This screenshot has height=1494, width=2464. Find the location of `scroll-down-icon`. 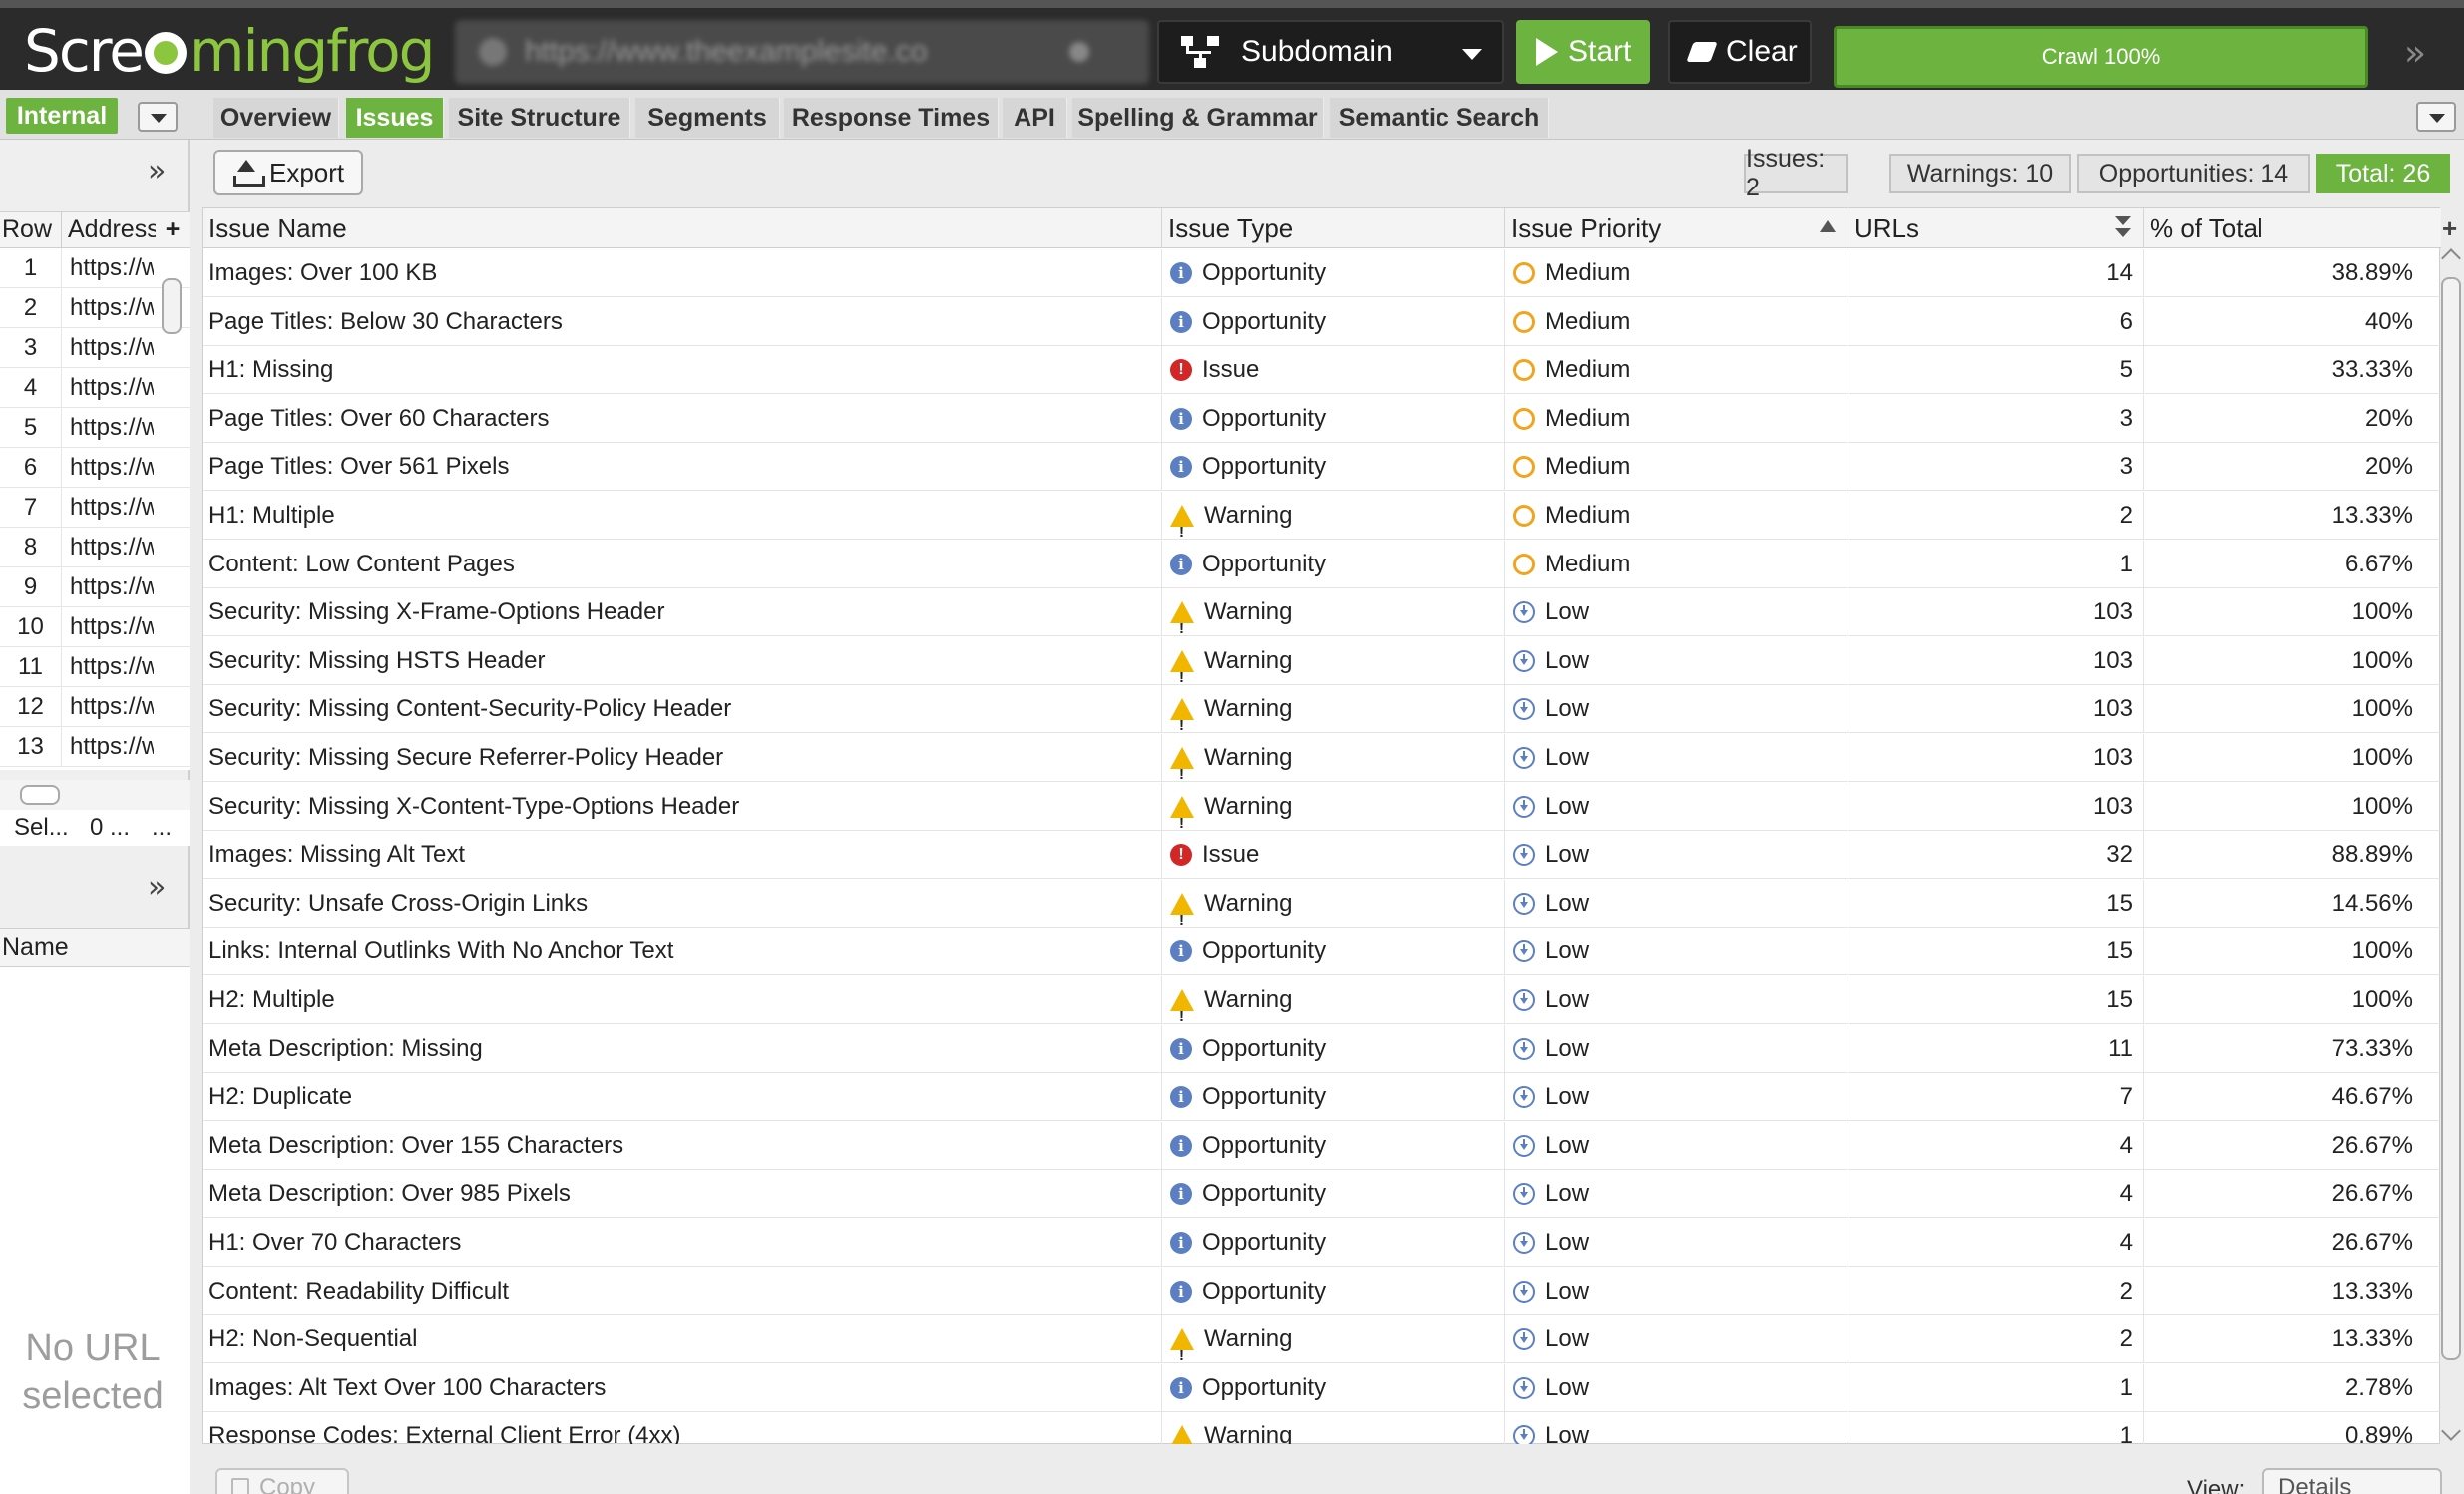

scroll-down-icon is located at coordinates (2451, 1431).